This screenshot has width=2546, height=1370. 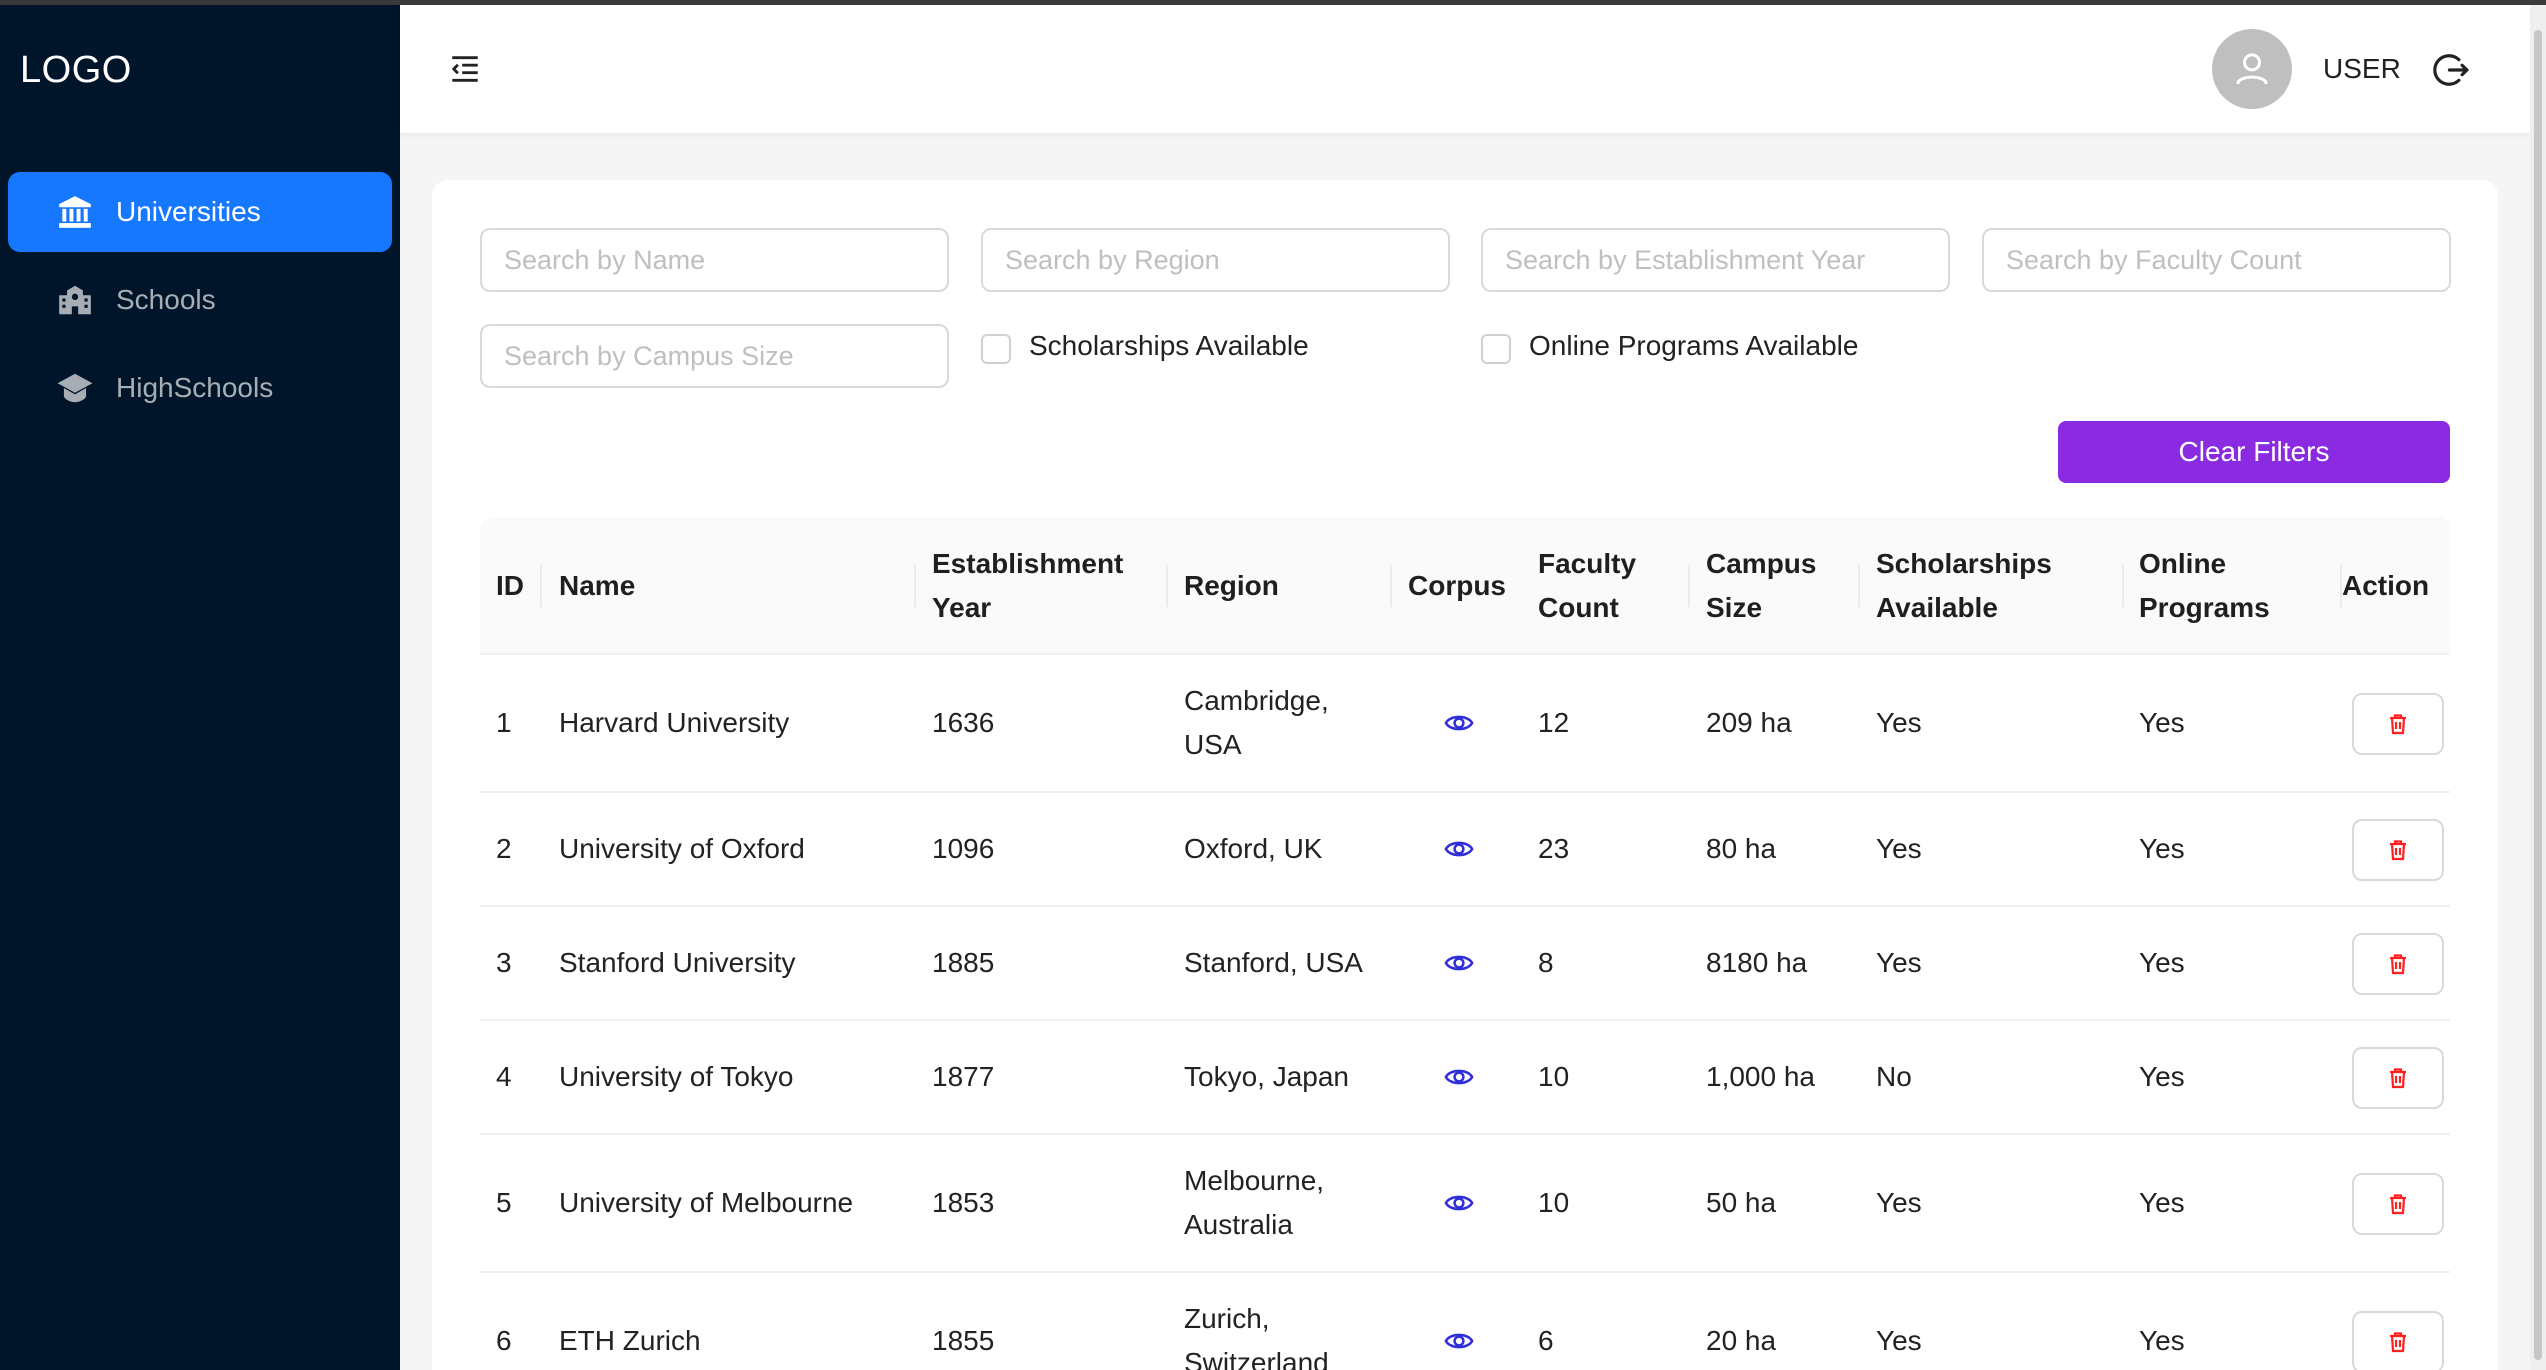 What do you see at coordinates (677, 962) in the screenshot?
I see `cell-name: Stanford University` at bounding box center [677, 962].